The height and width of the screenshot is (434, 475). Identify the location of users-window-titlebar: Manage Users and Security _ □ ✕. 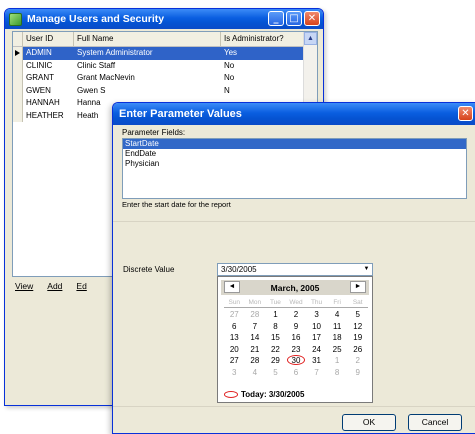
(164, 19).